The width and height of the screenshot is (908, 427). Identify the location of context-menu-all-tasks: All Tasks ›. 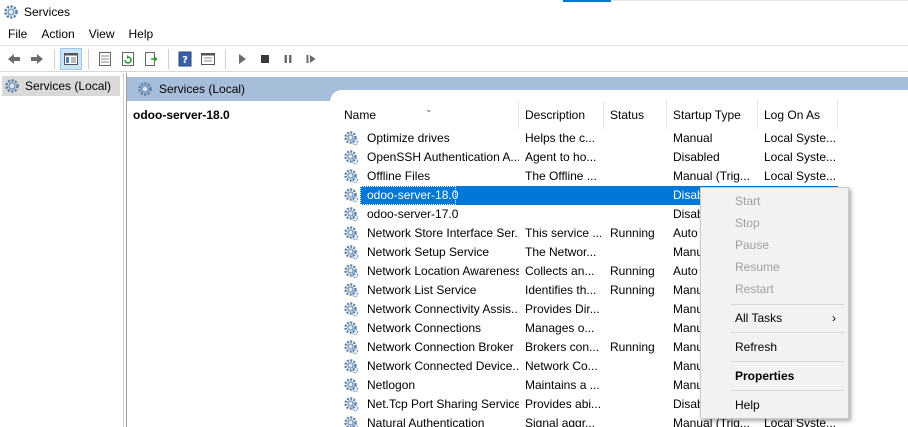
(774, 318).